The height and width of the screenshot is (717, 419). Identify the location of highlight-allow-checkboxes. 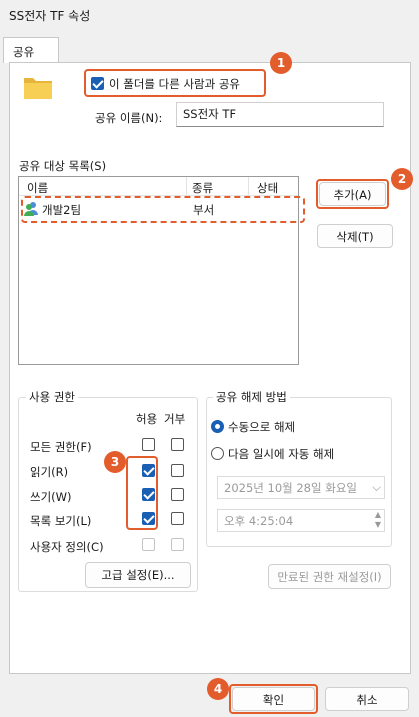
(142, 493).